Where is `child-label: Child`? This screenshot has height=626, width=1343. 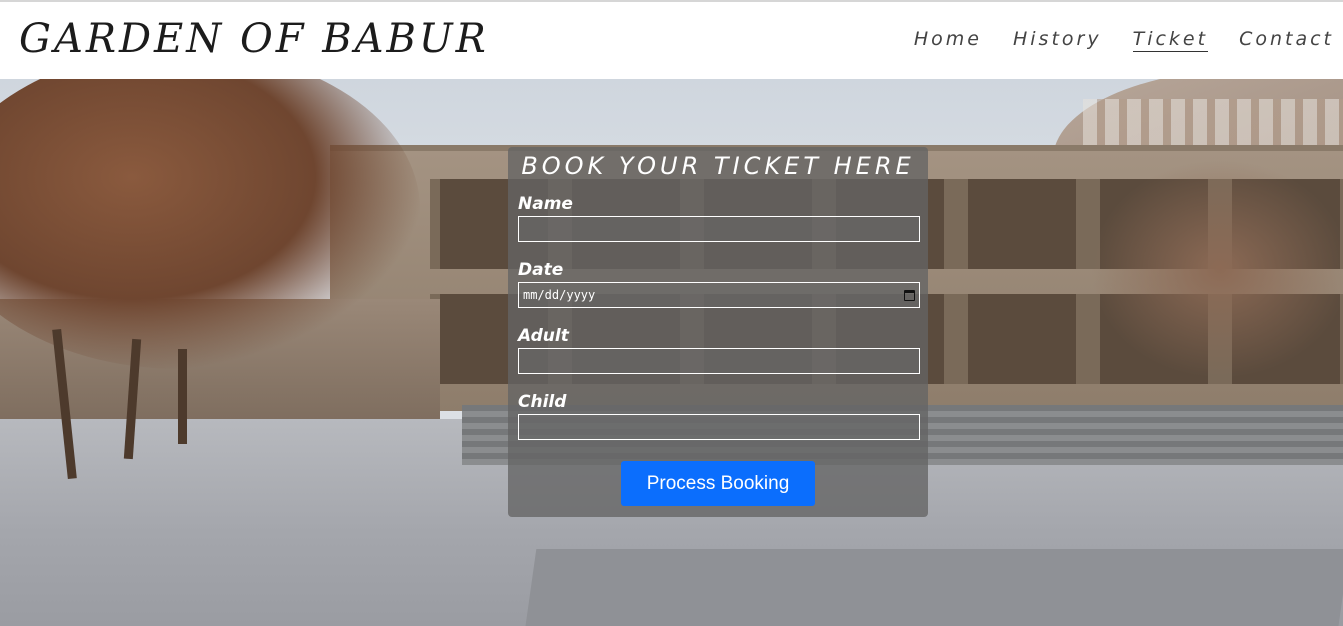 child-label: Child is located at coordinates (542, 402).